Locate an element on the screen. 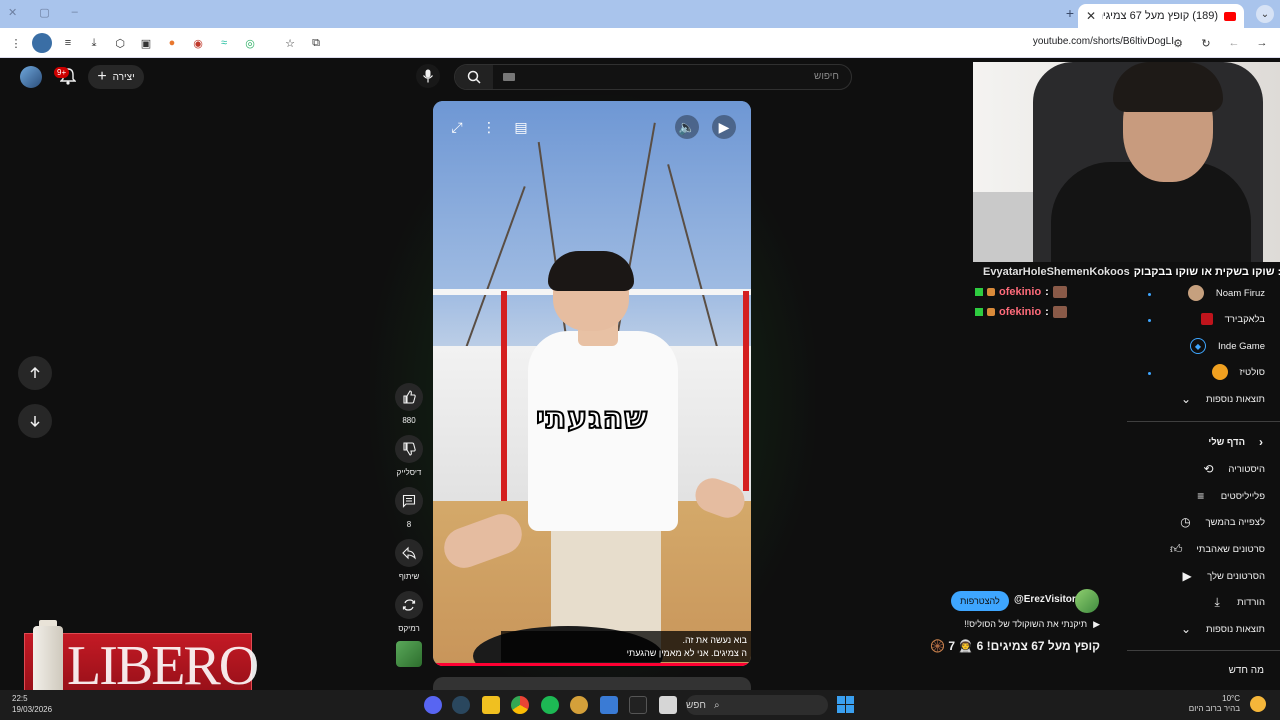 The image size is (1280, 720). sidebar-item-liked: 👍︎ סרטונים שאהבתי is located at coordinates (1216, 549).